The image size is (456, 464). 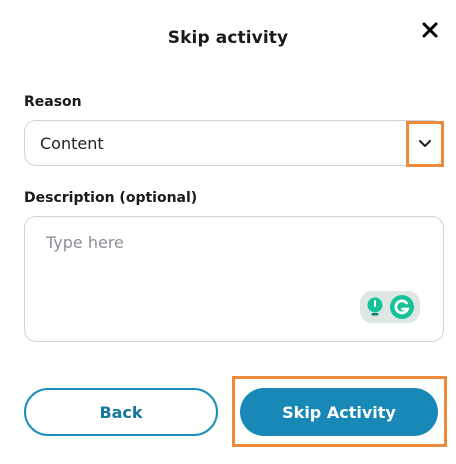 I want to click on grammarly-widget, so click(x=390, y=307).